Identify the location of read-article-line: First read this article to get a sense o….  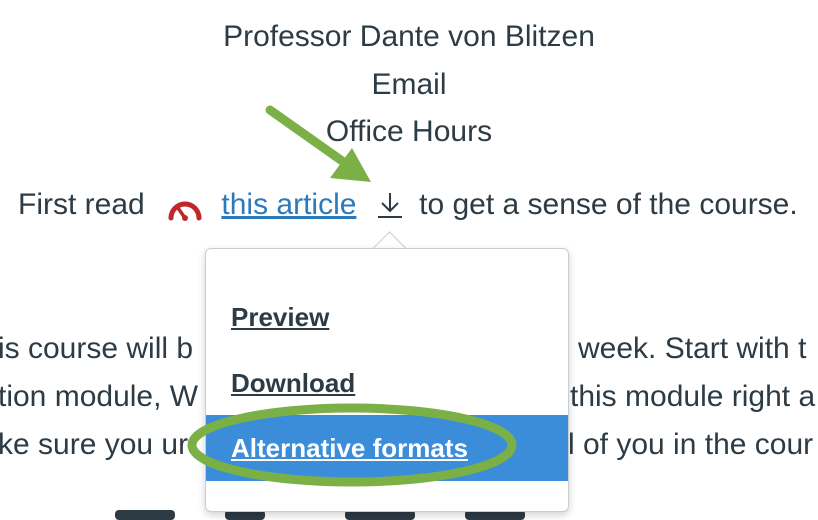
(408, 204).